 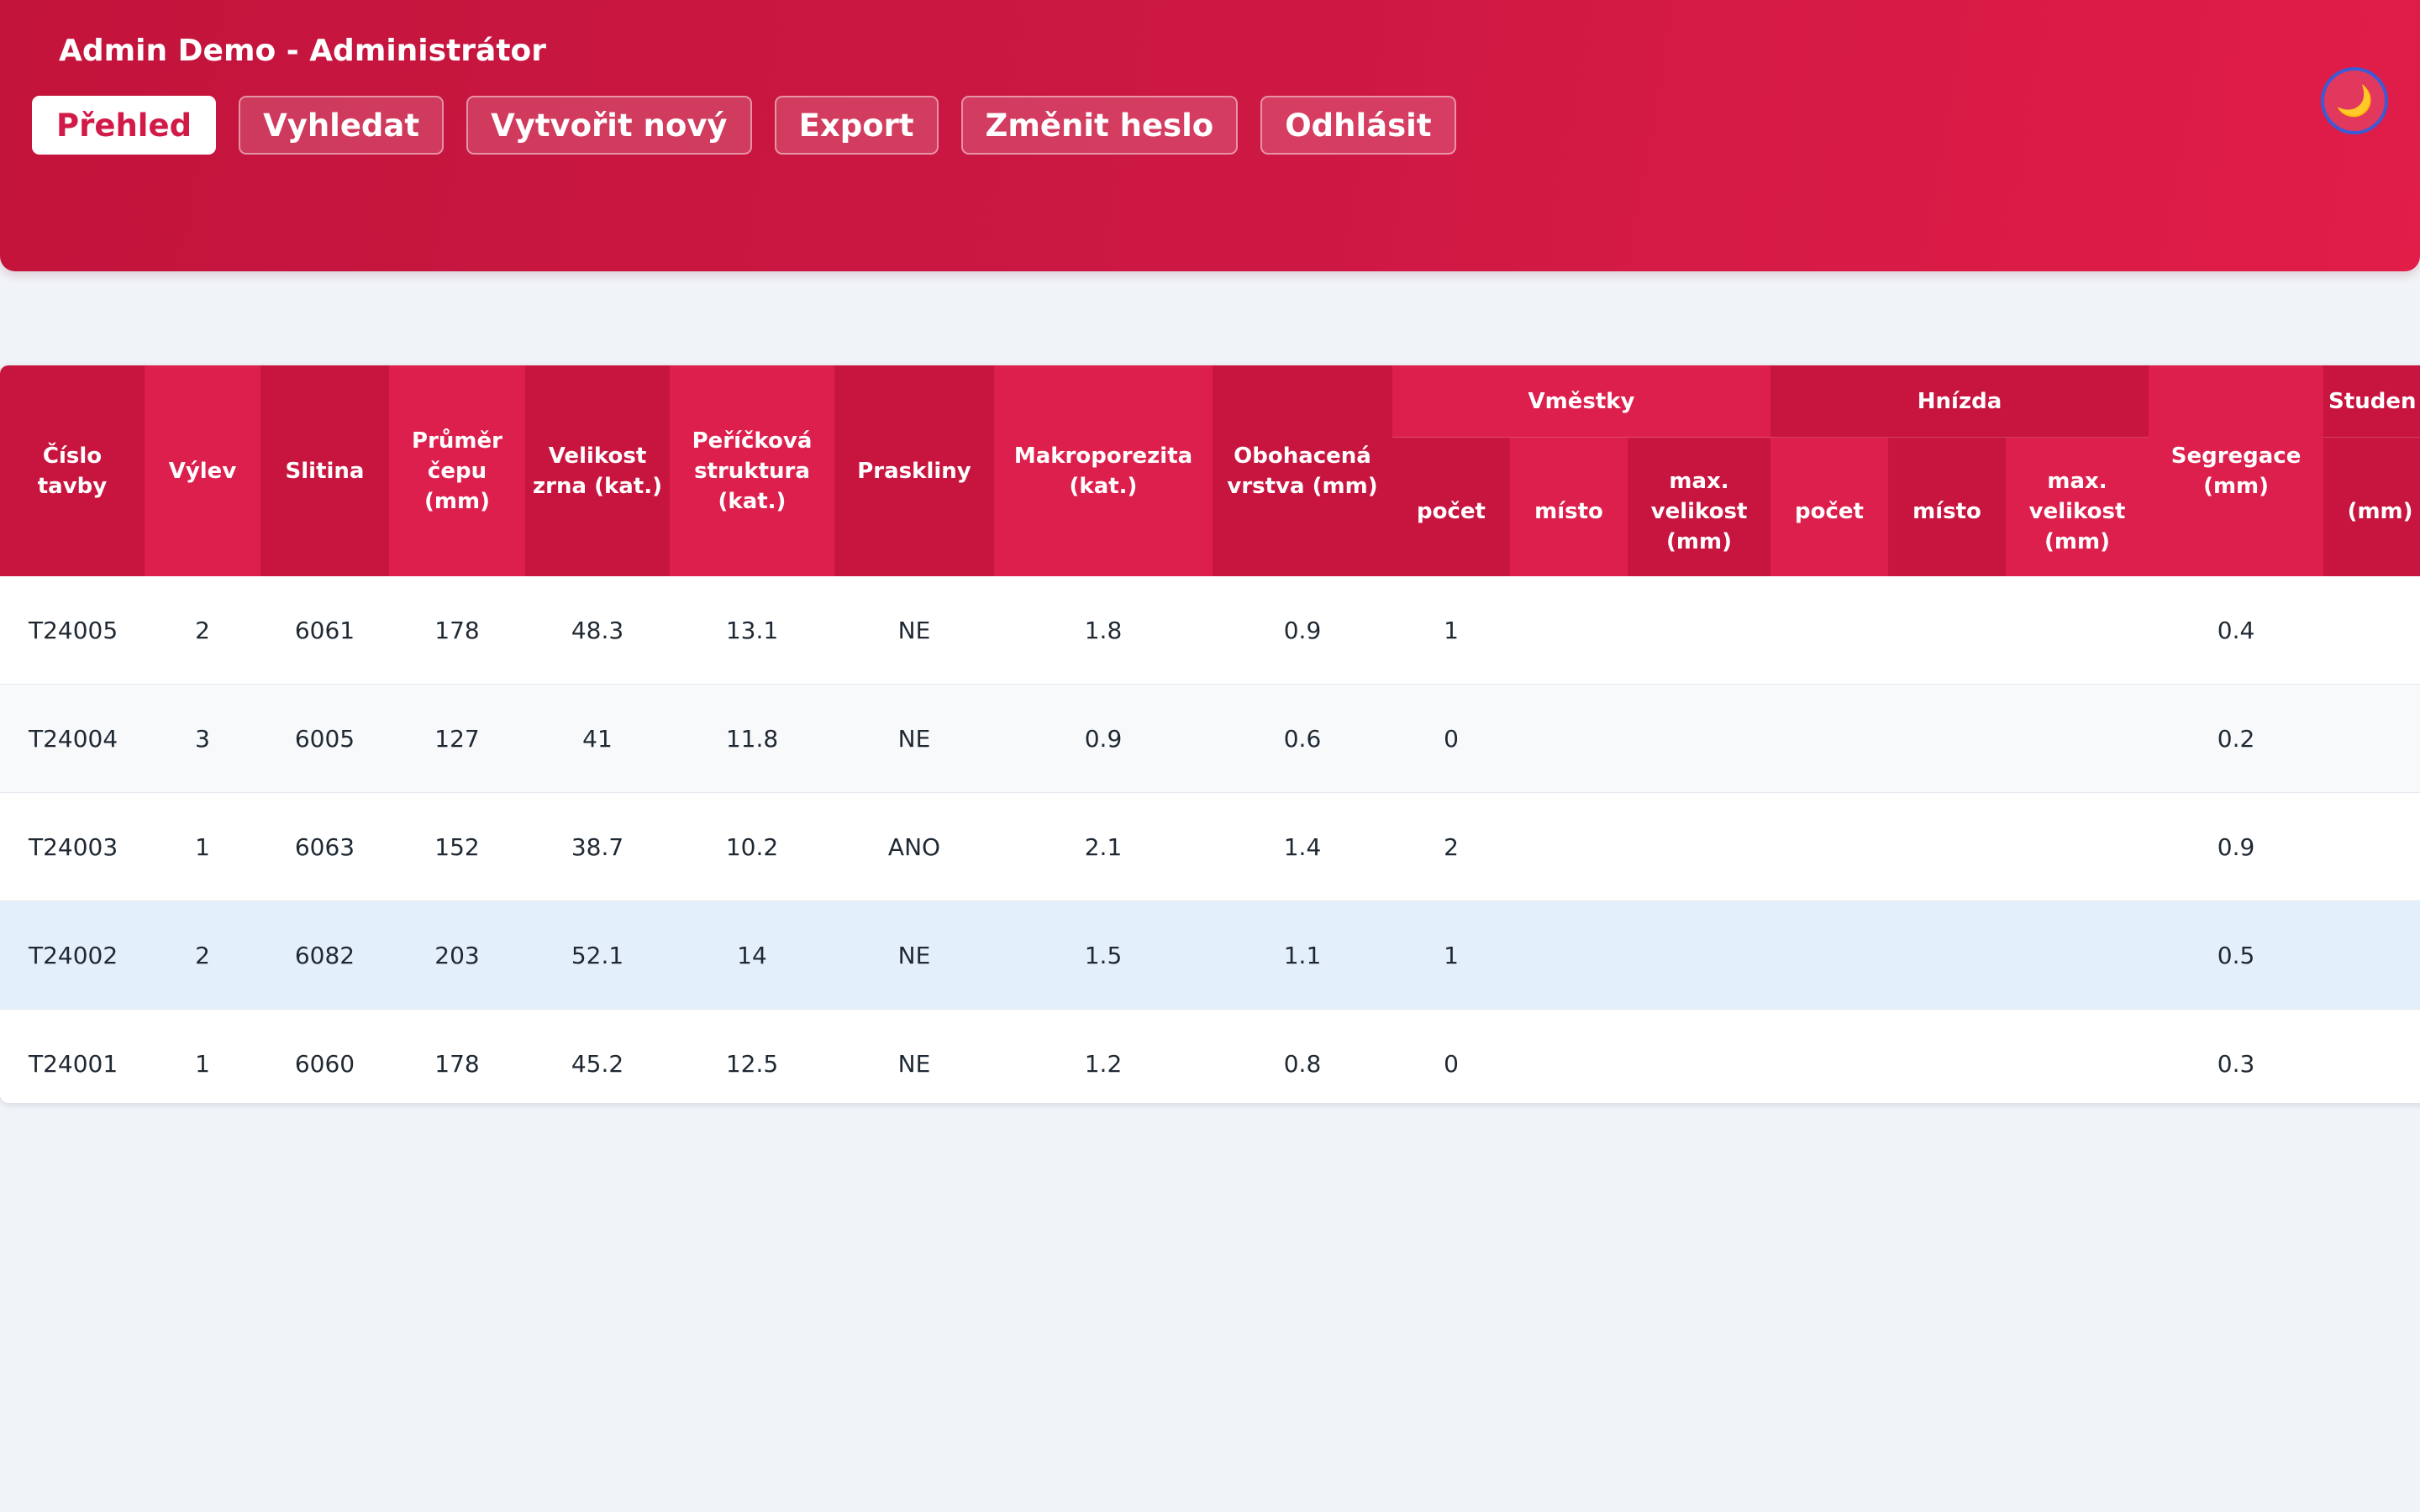 I want to click on table-row: T24003 1 6063 152 38.7 10.2 ANO 2.1 1.4 2 0.9, so click(x=1210, y=846).